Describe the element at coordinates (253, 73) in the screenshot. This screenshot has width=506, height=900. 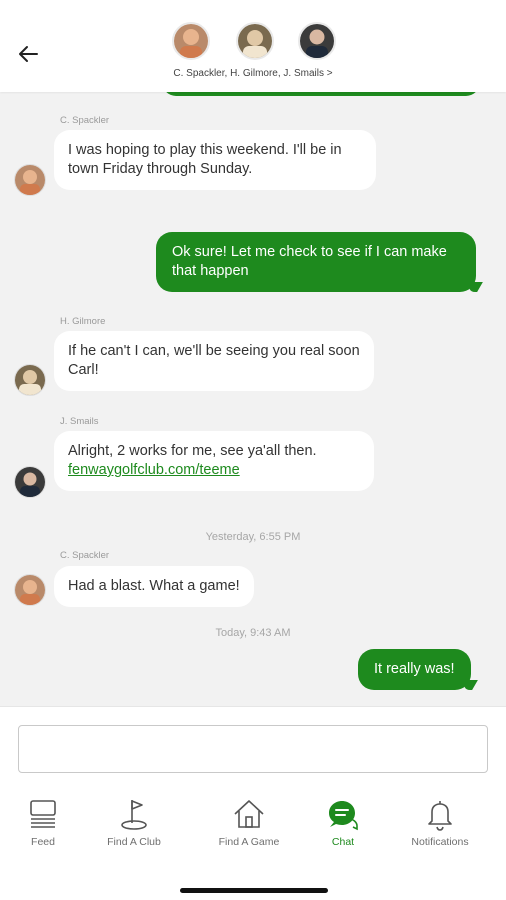
I see `participants-link: C. Spackler, H. Gilmore, J. Smails >` at that location.